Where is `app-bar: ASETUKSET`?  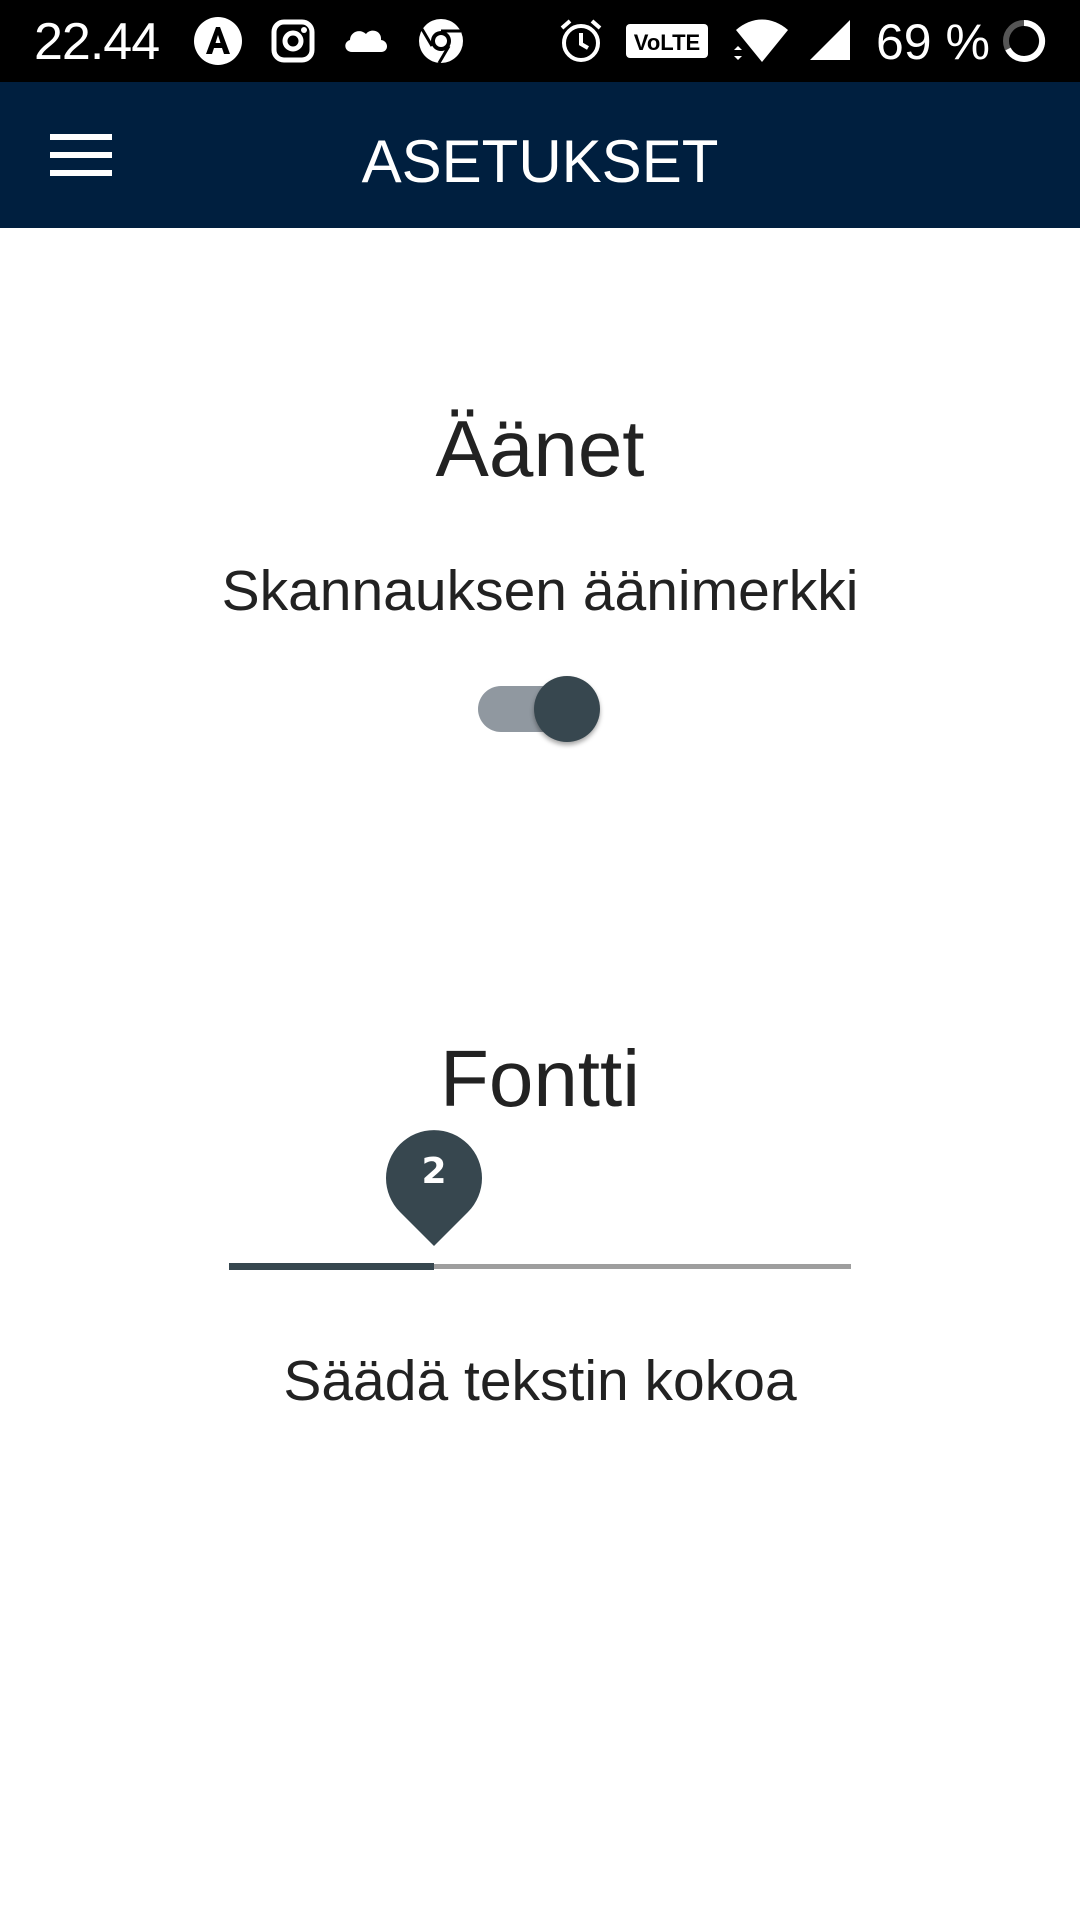
app-bar: ASETUKSET is located at coordinates (540, 155).